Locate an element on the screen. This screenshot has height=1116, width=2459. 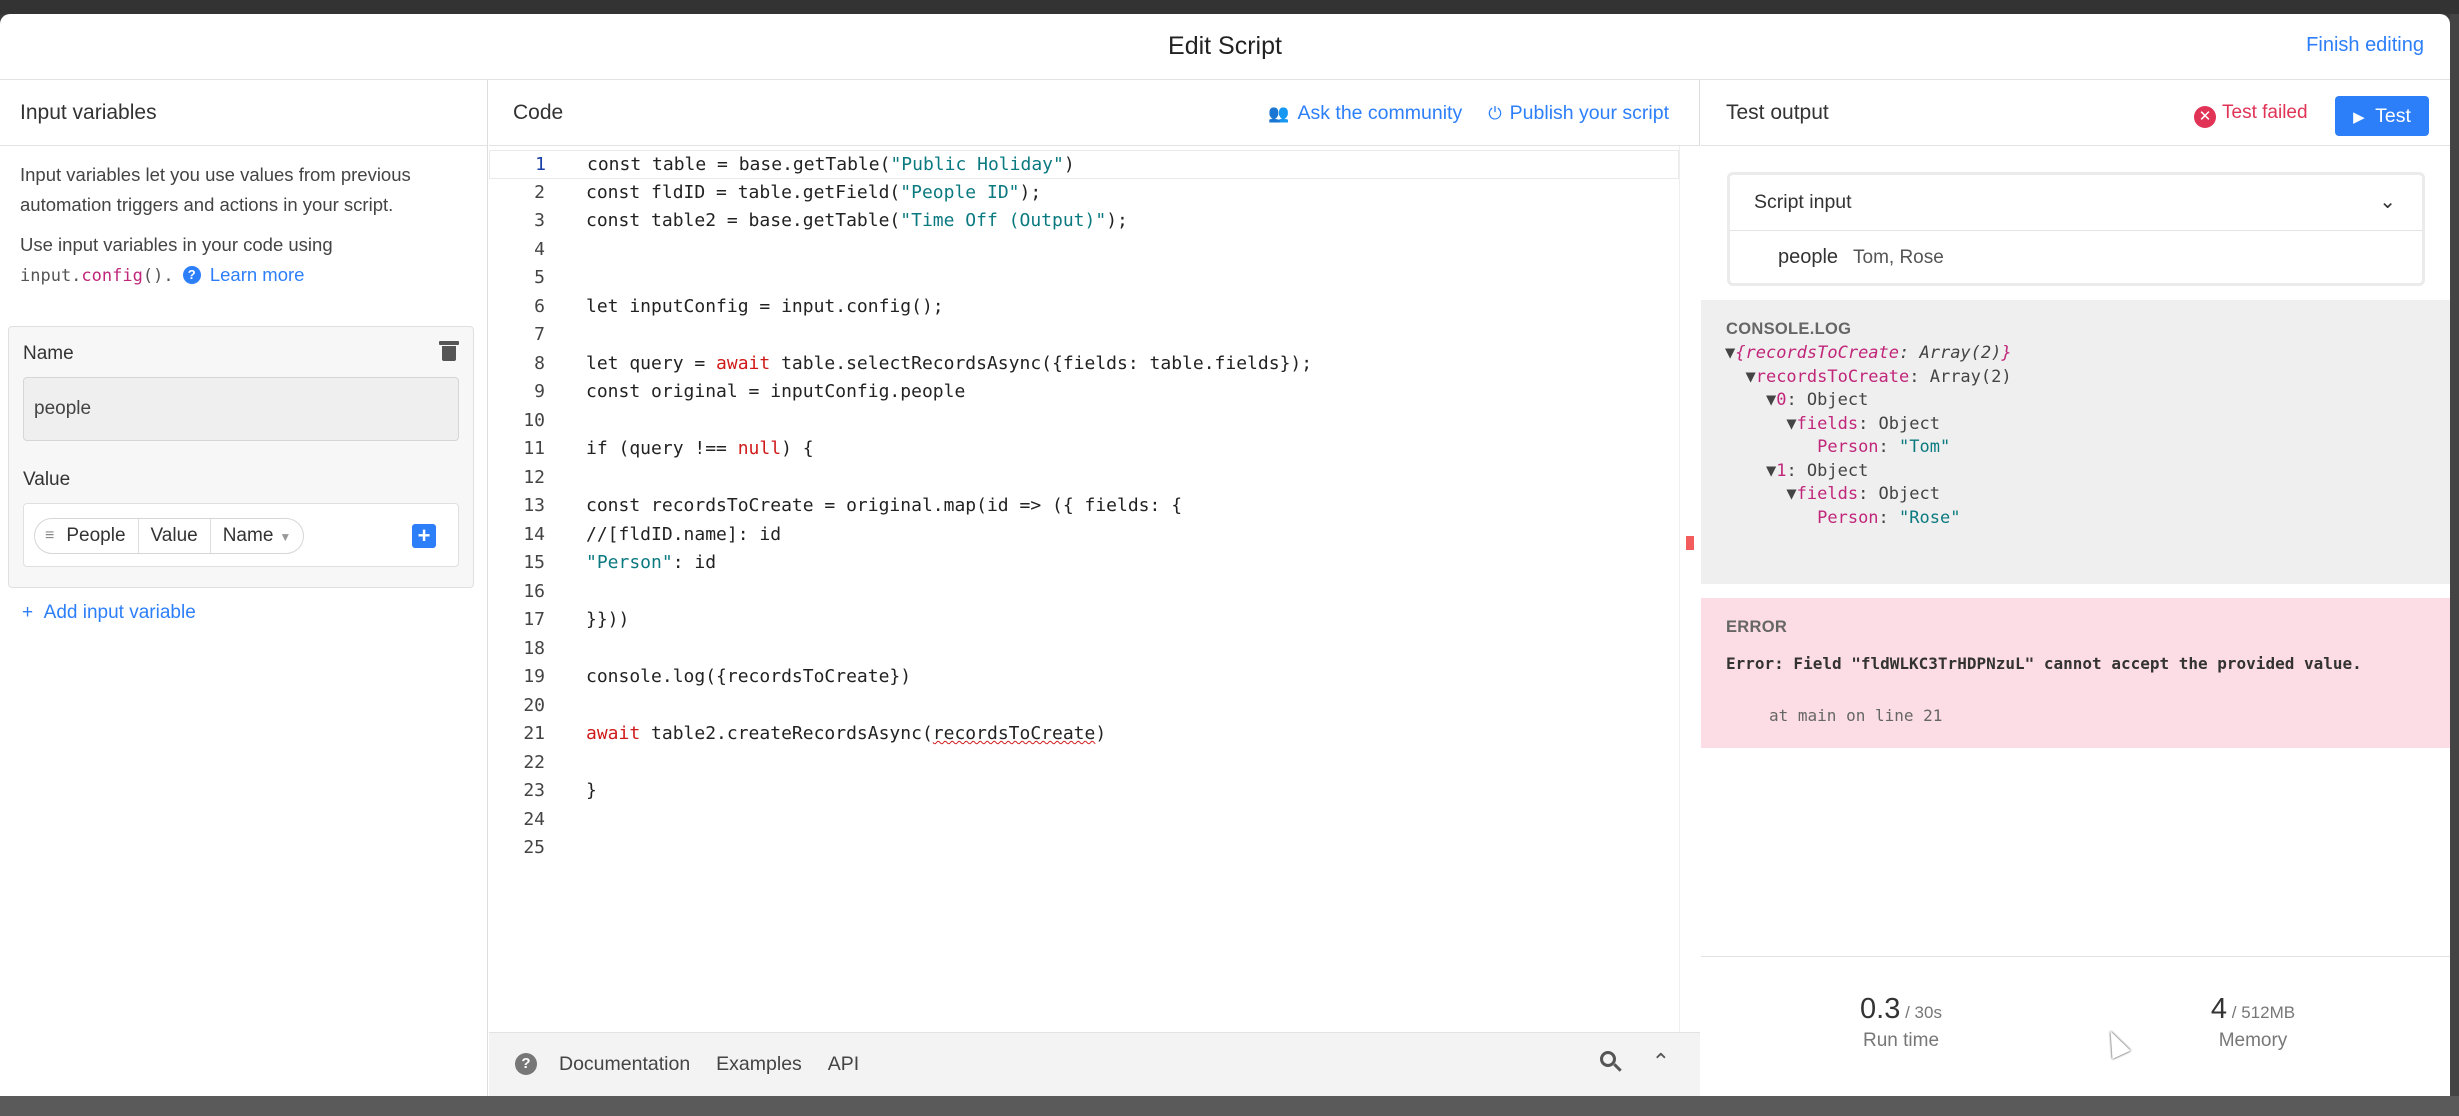
value-field: ≡ People Value Name ▼ + is located at coordinates (241, 535).